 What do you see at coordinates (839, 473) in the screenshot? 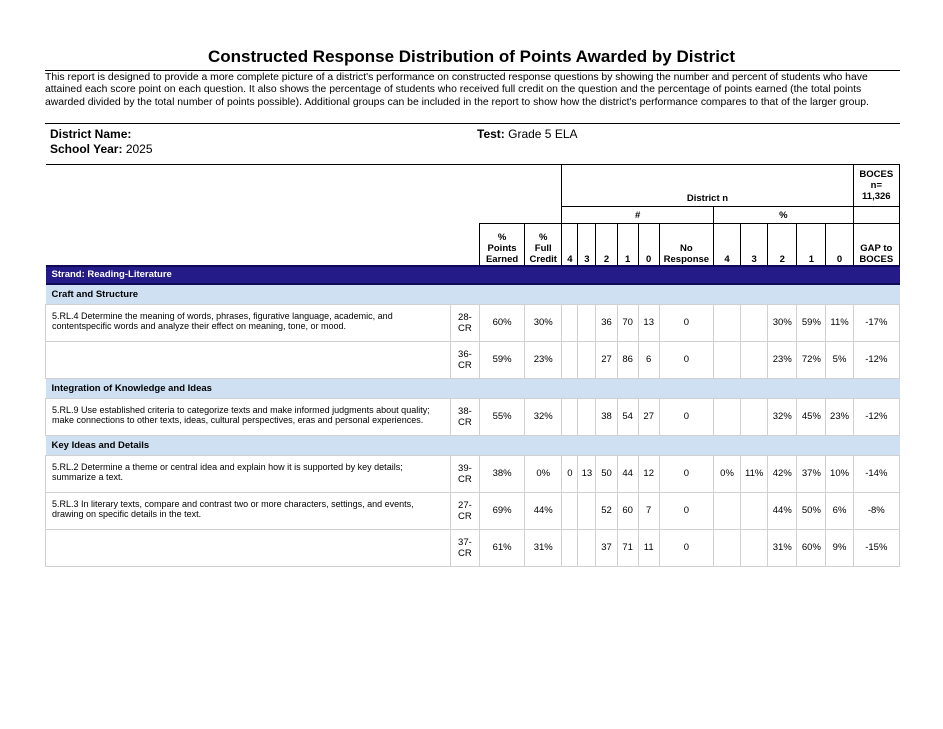
I see `percent-0-cell: 10%` at bounding box center [839, 473].